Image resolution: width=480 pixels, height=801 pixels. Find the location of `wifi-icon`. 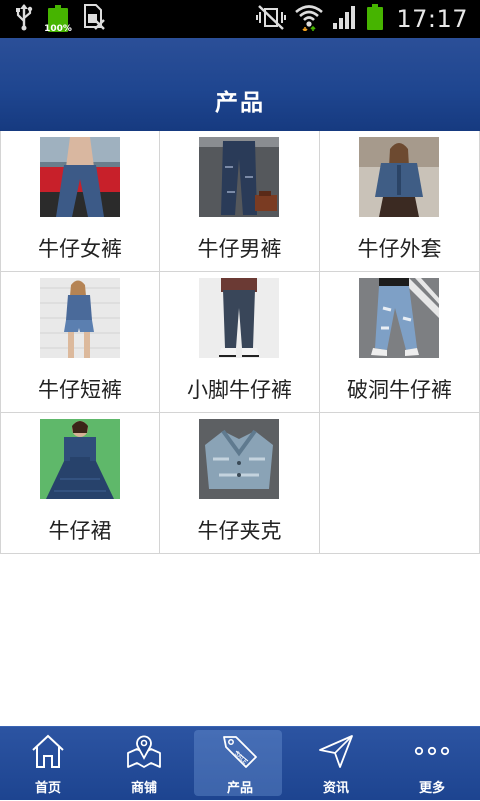

wifi-icon is located at coordinates (309, 19).